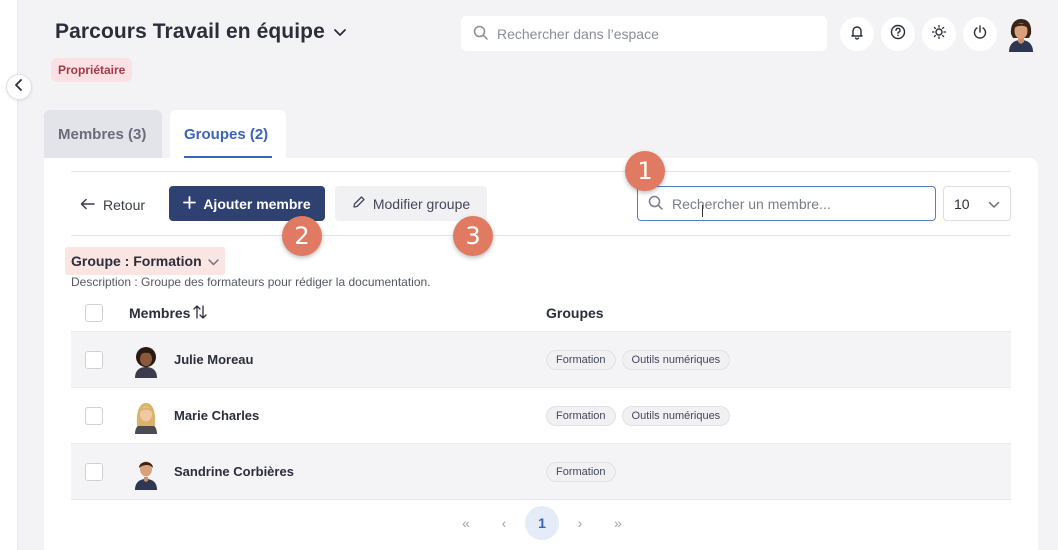 This screenshot has width=1058, height=550. I want to click on theme-toggle-button, so click(939, 34).